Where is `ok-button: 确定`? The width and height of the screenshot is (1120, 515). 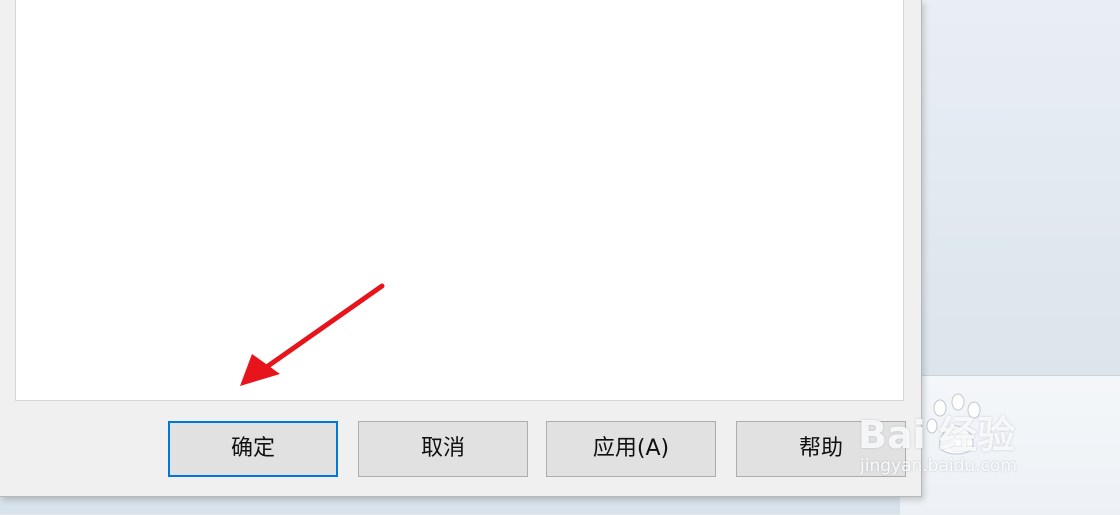 ok-button: 确定 is located at coordinates (253, 449).